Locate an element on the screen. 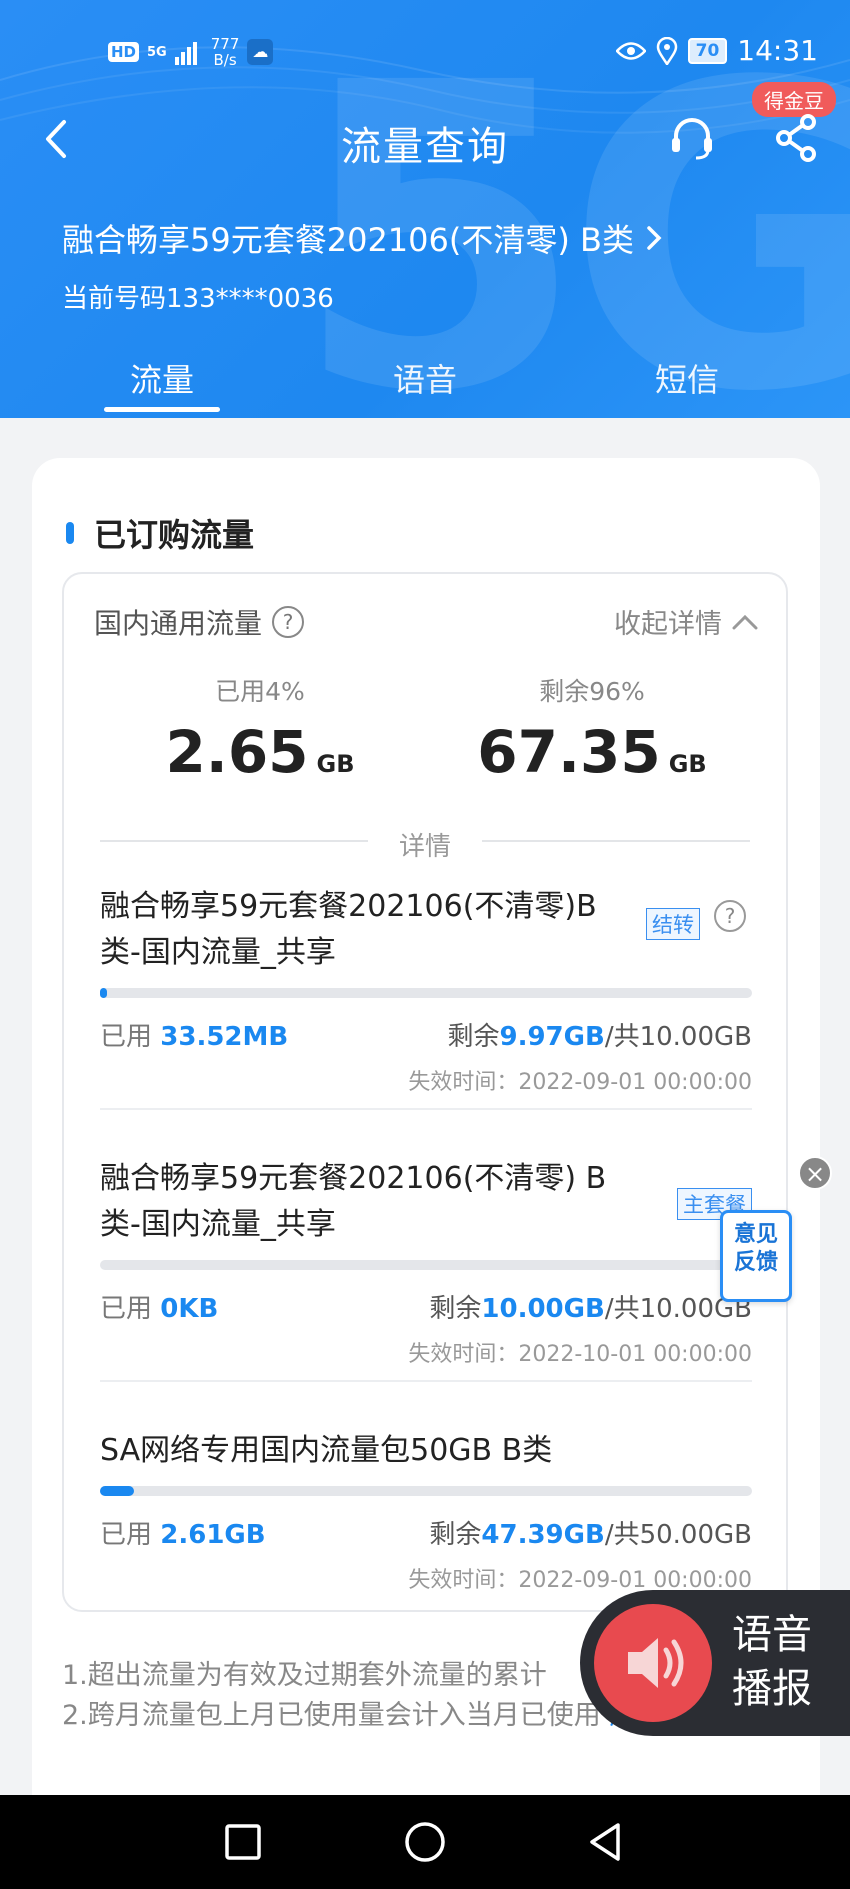 This screenshot has width=850, height=1889. remaining-percent-label: 剩余96% is located at coordinates (592, 691).